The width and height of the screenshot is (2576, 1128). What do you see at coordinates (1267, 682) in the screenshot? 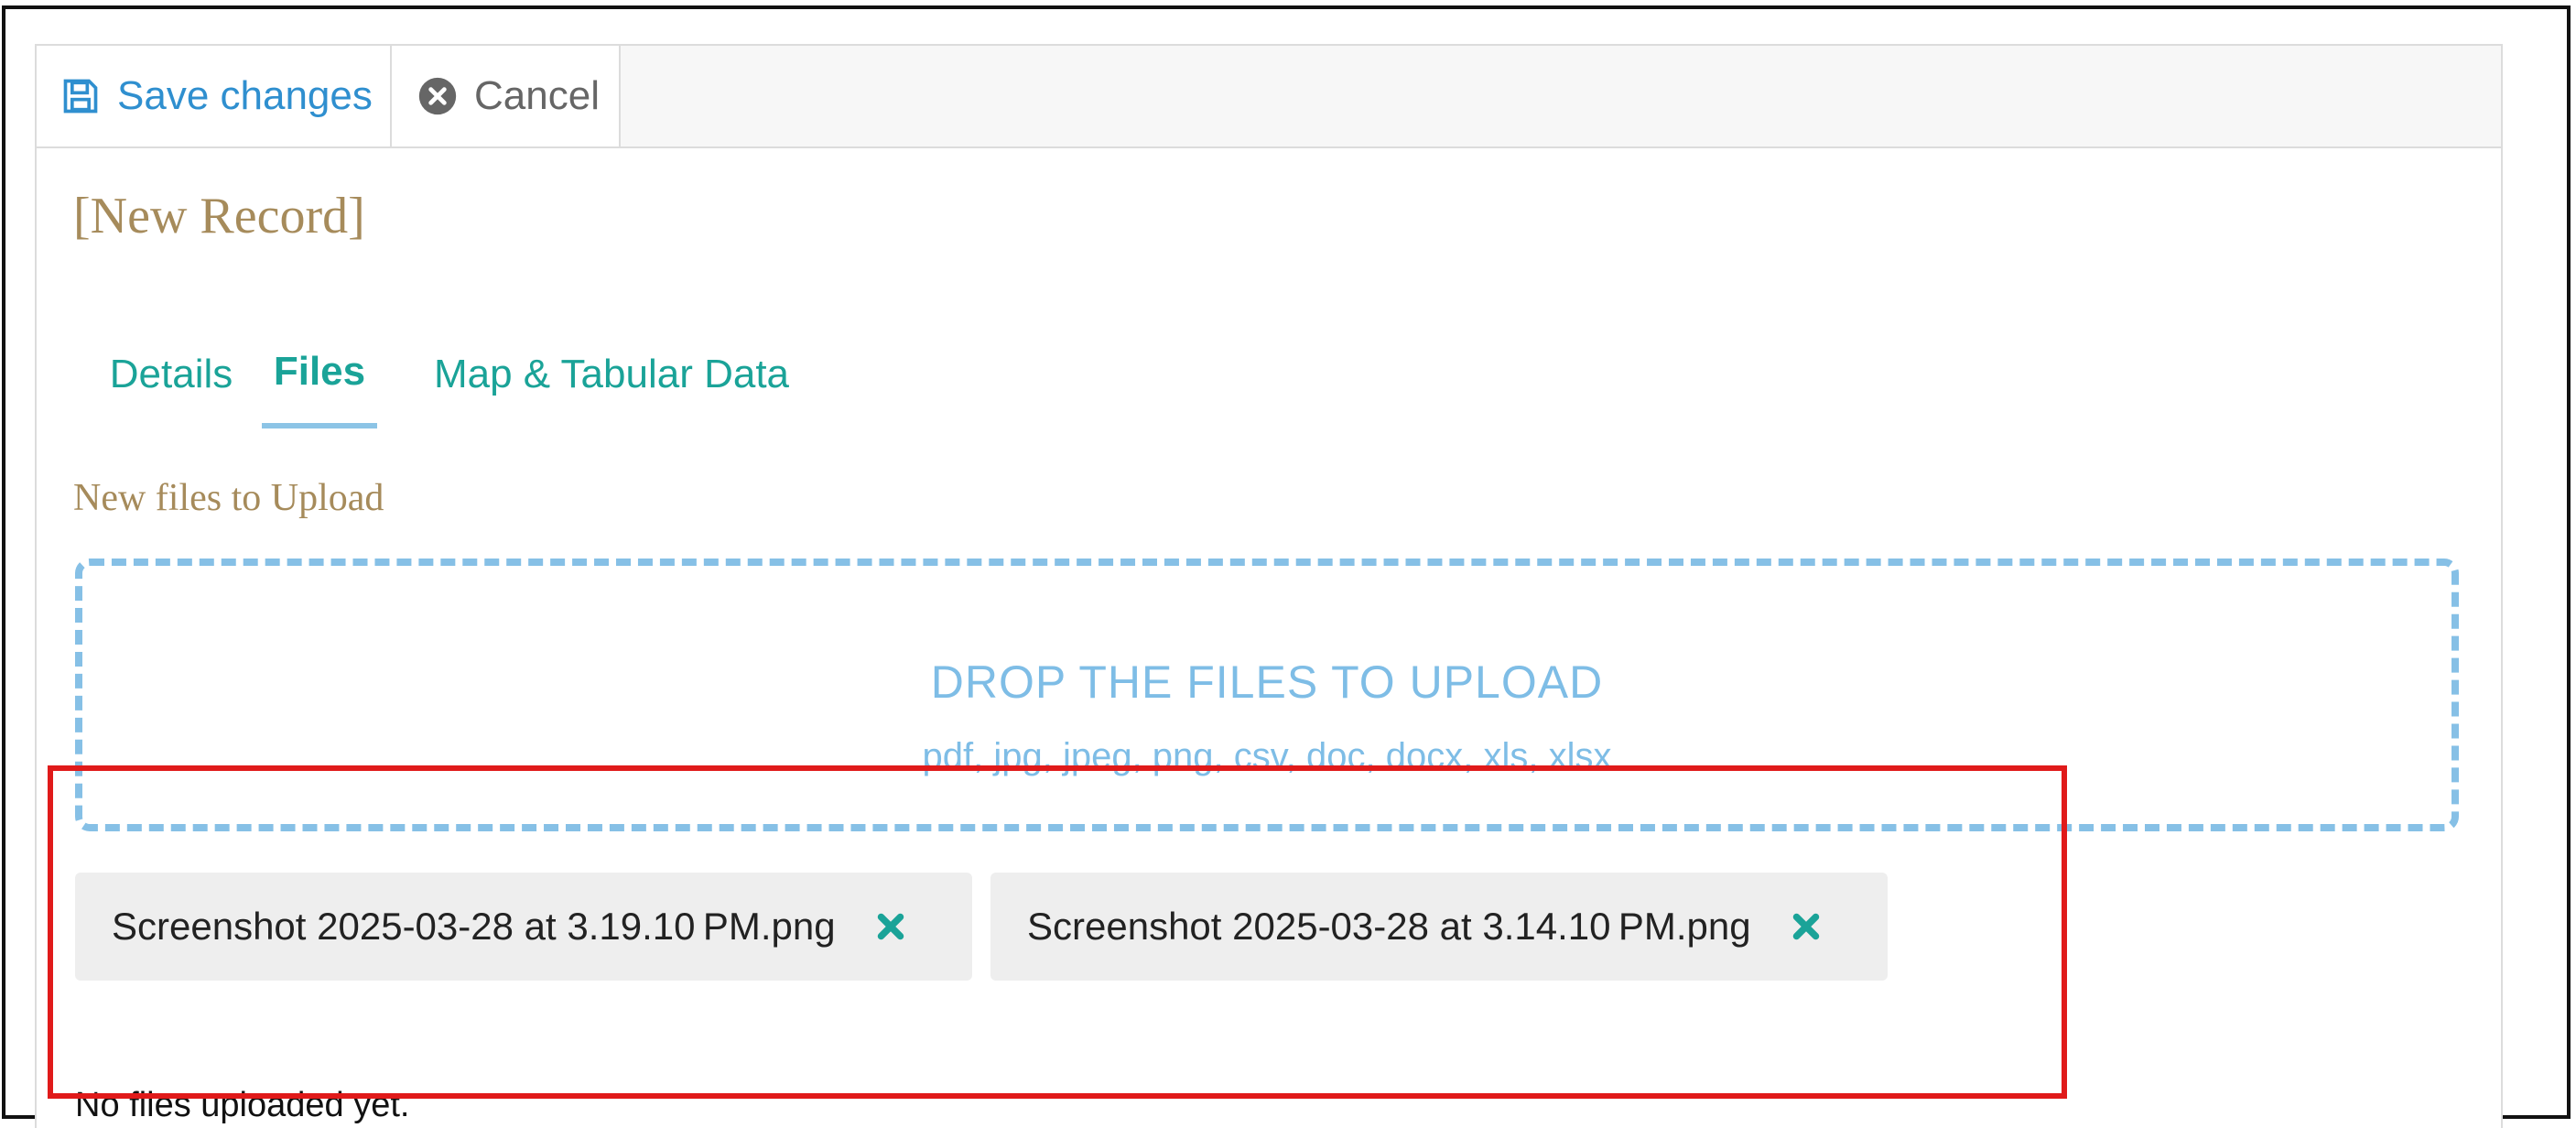
I see `dropzone-title: DROP THE FILES TO UPLOAD` at bounding box center [1267, 682].